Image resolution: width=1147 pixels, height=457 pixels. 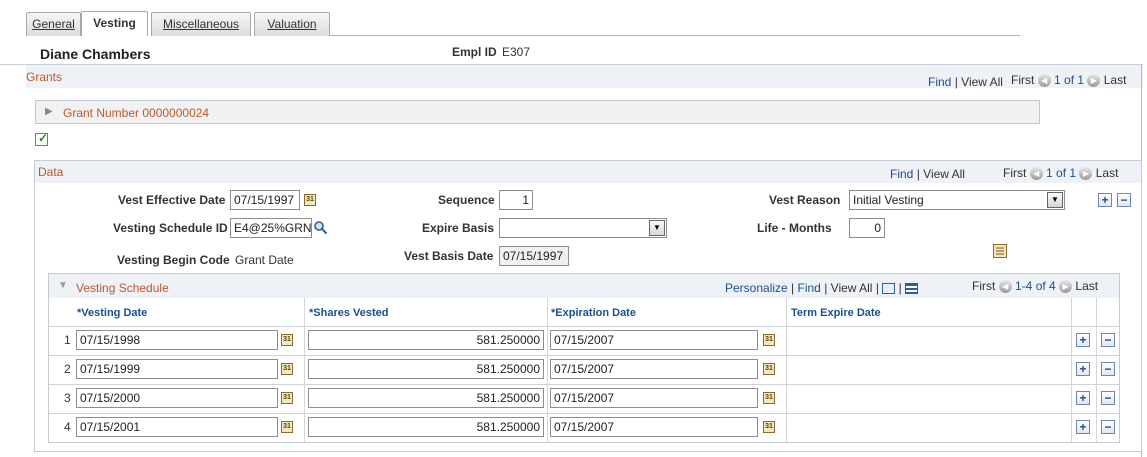 What do you see at coordinates (177, 340) in the screenshot?
I see `vesting-date-field: 07/15/1998` at bounding box center [177, 340].